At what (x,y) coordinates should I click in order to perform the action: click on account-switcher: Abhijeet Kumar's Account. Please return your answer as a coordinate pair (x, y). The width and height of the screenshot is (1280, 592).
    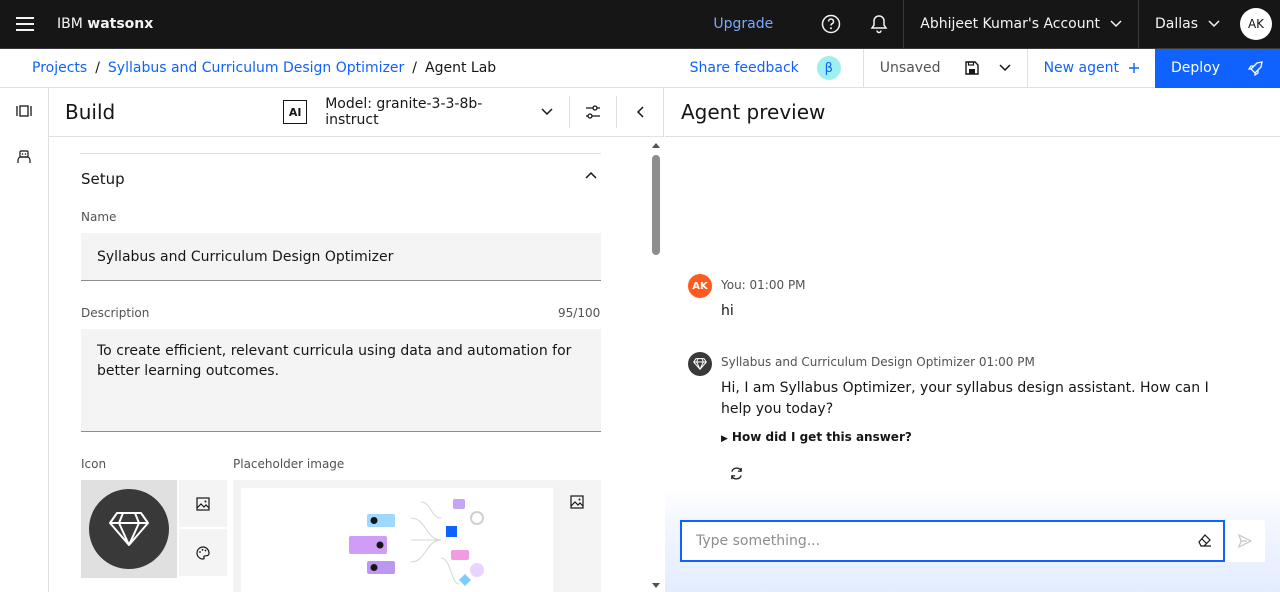
    Looking at the image, I should click on (1020, 24).